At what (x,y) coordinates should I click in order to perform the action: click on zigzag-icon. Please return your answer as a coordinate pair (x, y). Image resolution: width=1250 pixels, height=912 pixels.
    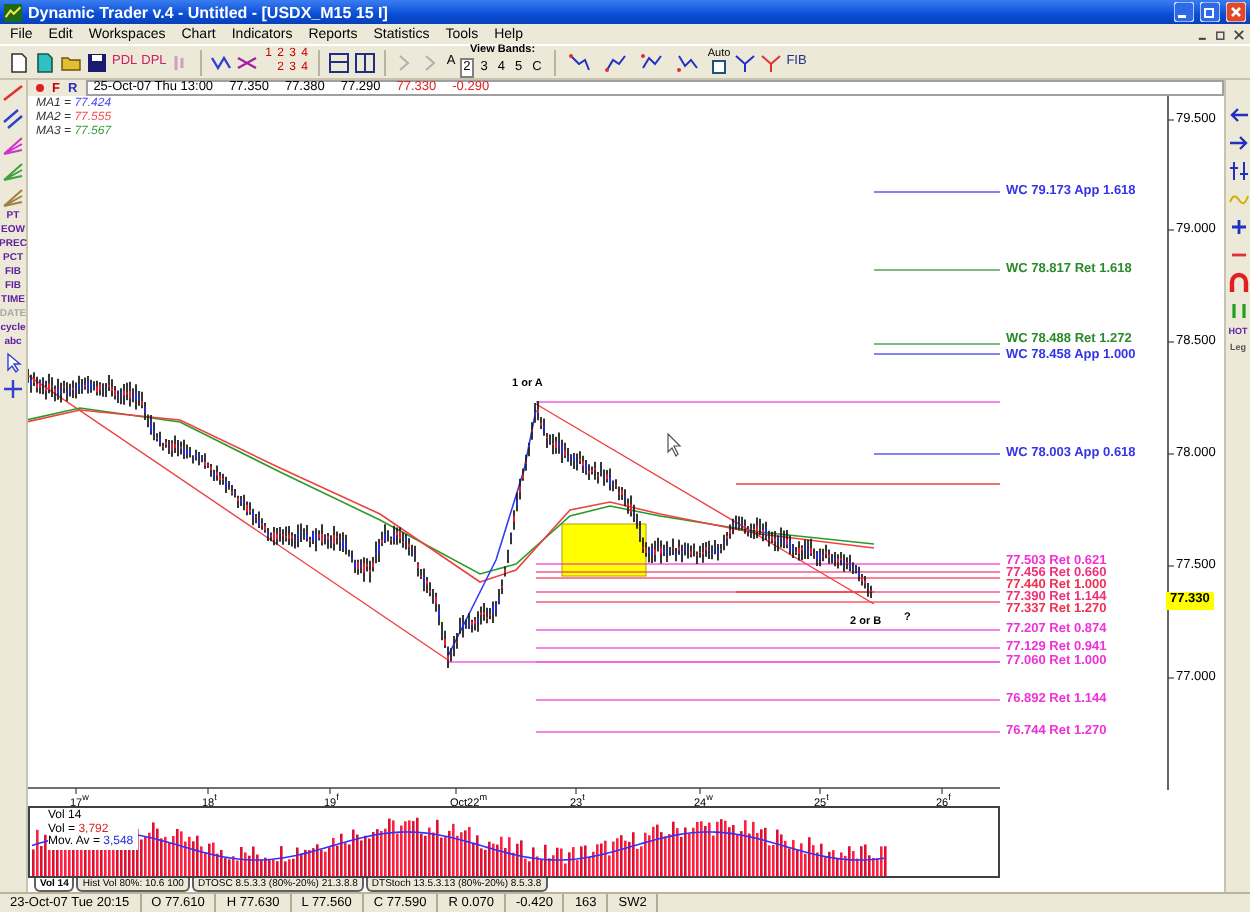
    Looking at the image, I should click on (221, 62).